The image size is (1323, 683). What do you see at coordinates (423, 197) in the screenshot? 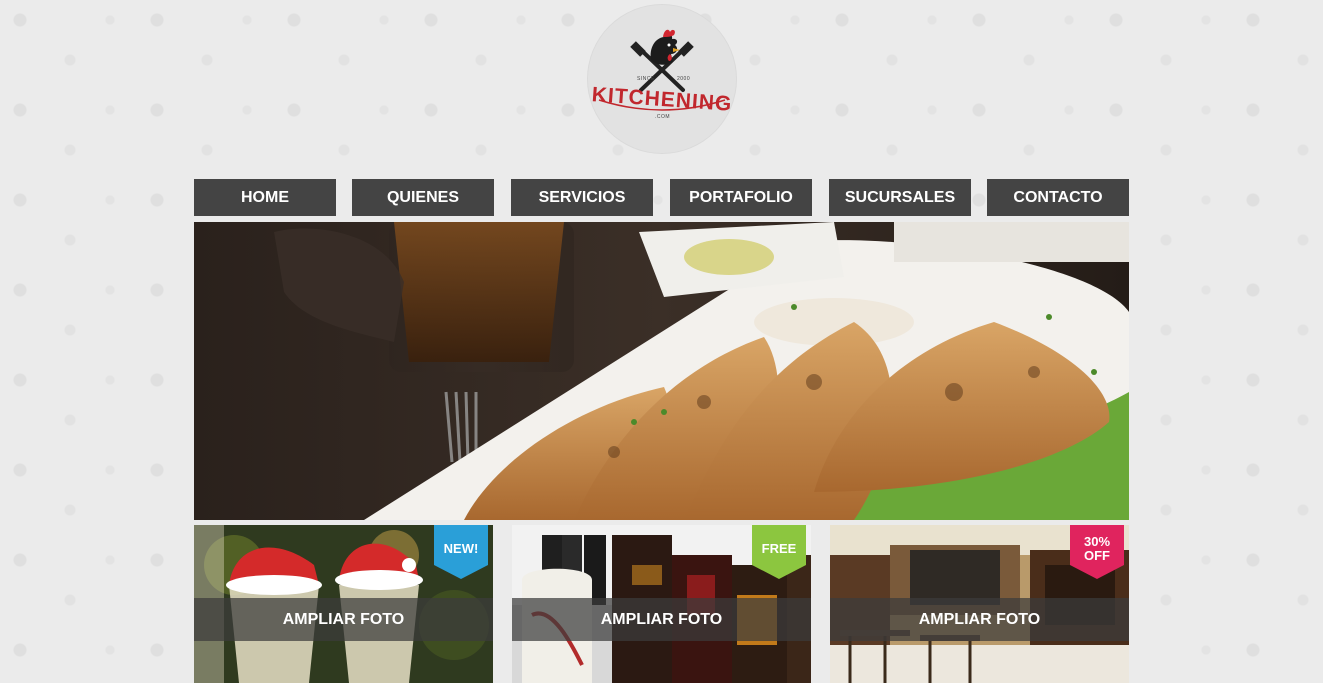
I see `nav-quienes: QUIENES` at bounding box center [423, 197].